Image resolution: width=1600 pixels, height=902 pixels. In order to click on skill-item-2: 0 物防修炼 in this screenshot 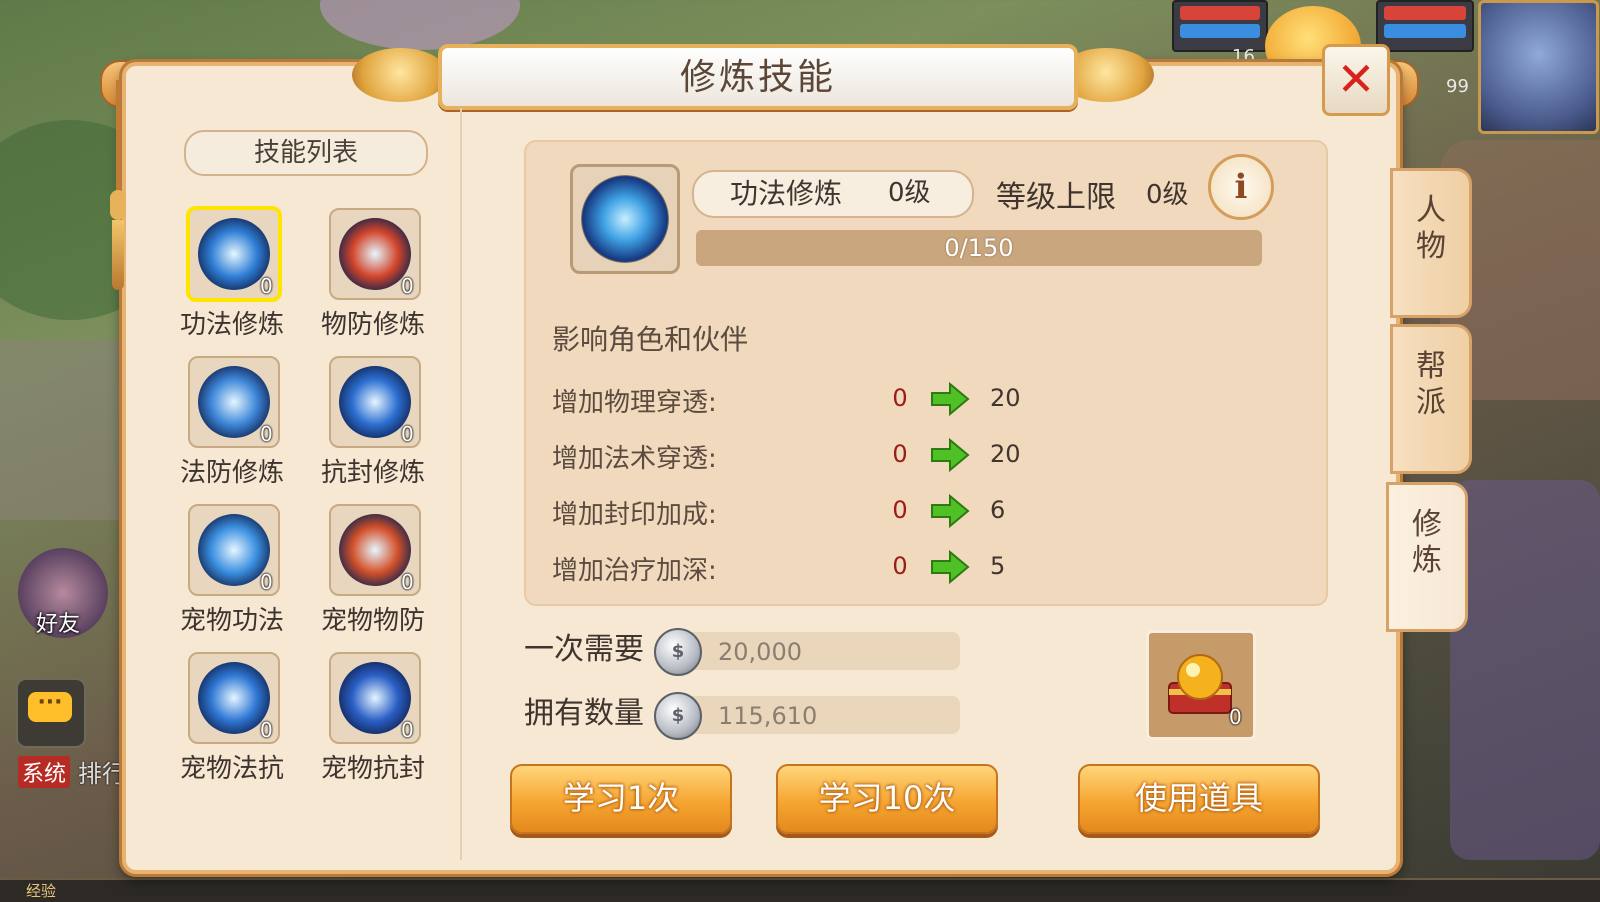, I will do `click(373, 278)`.